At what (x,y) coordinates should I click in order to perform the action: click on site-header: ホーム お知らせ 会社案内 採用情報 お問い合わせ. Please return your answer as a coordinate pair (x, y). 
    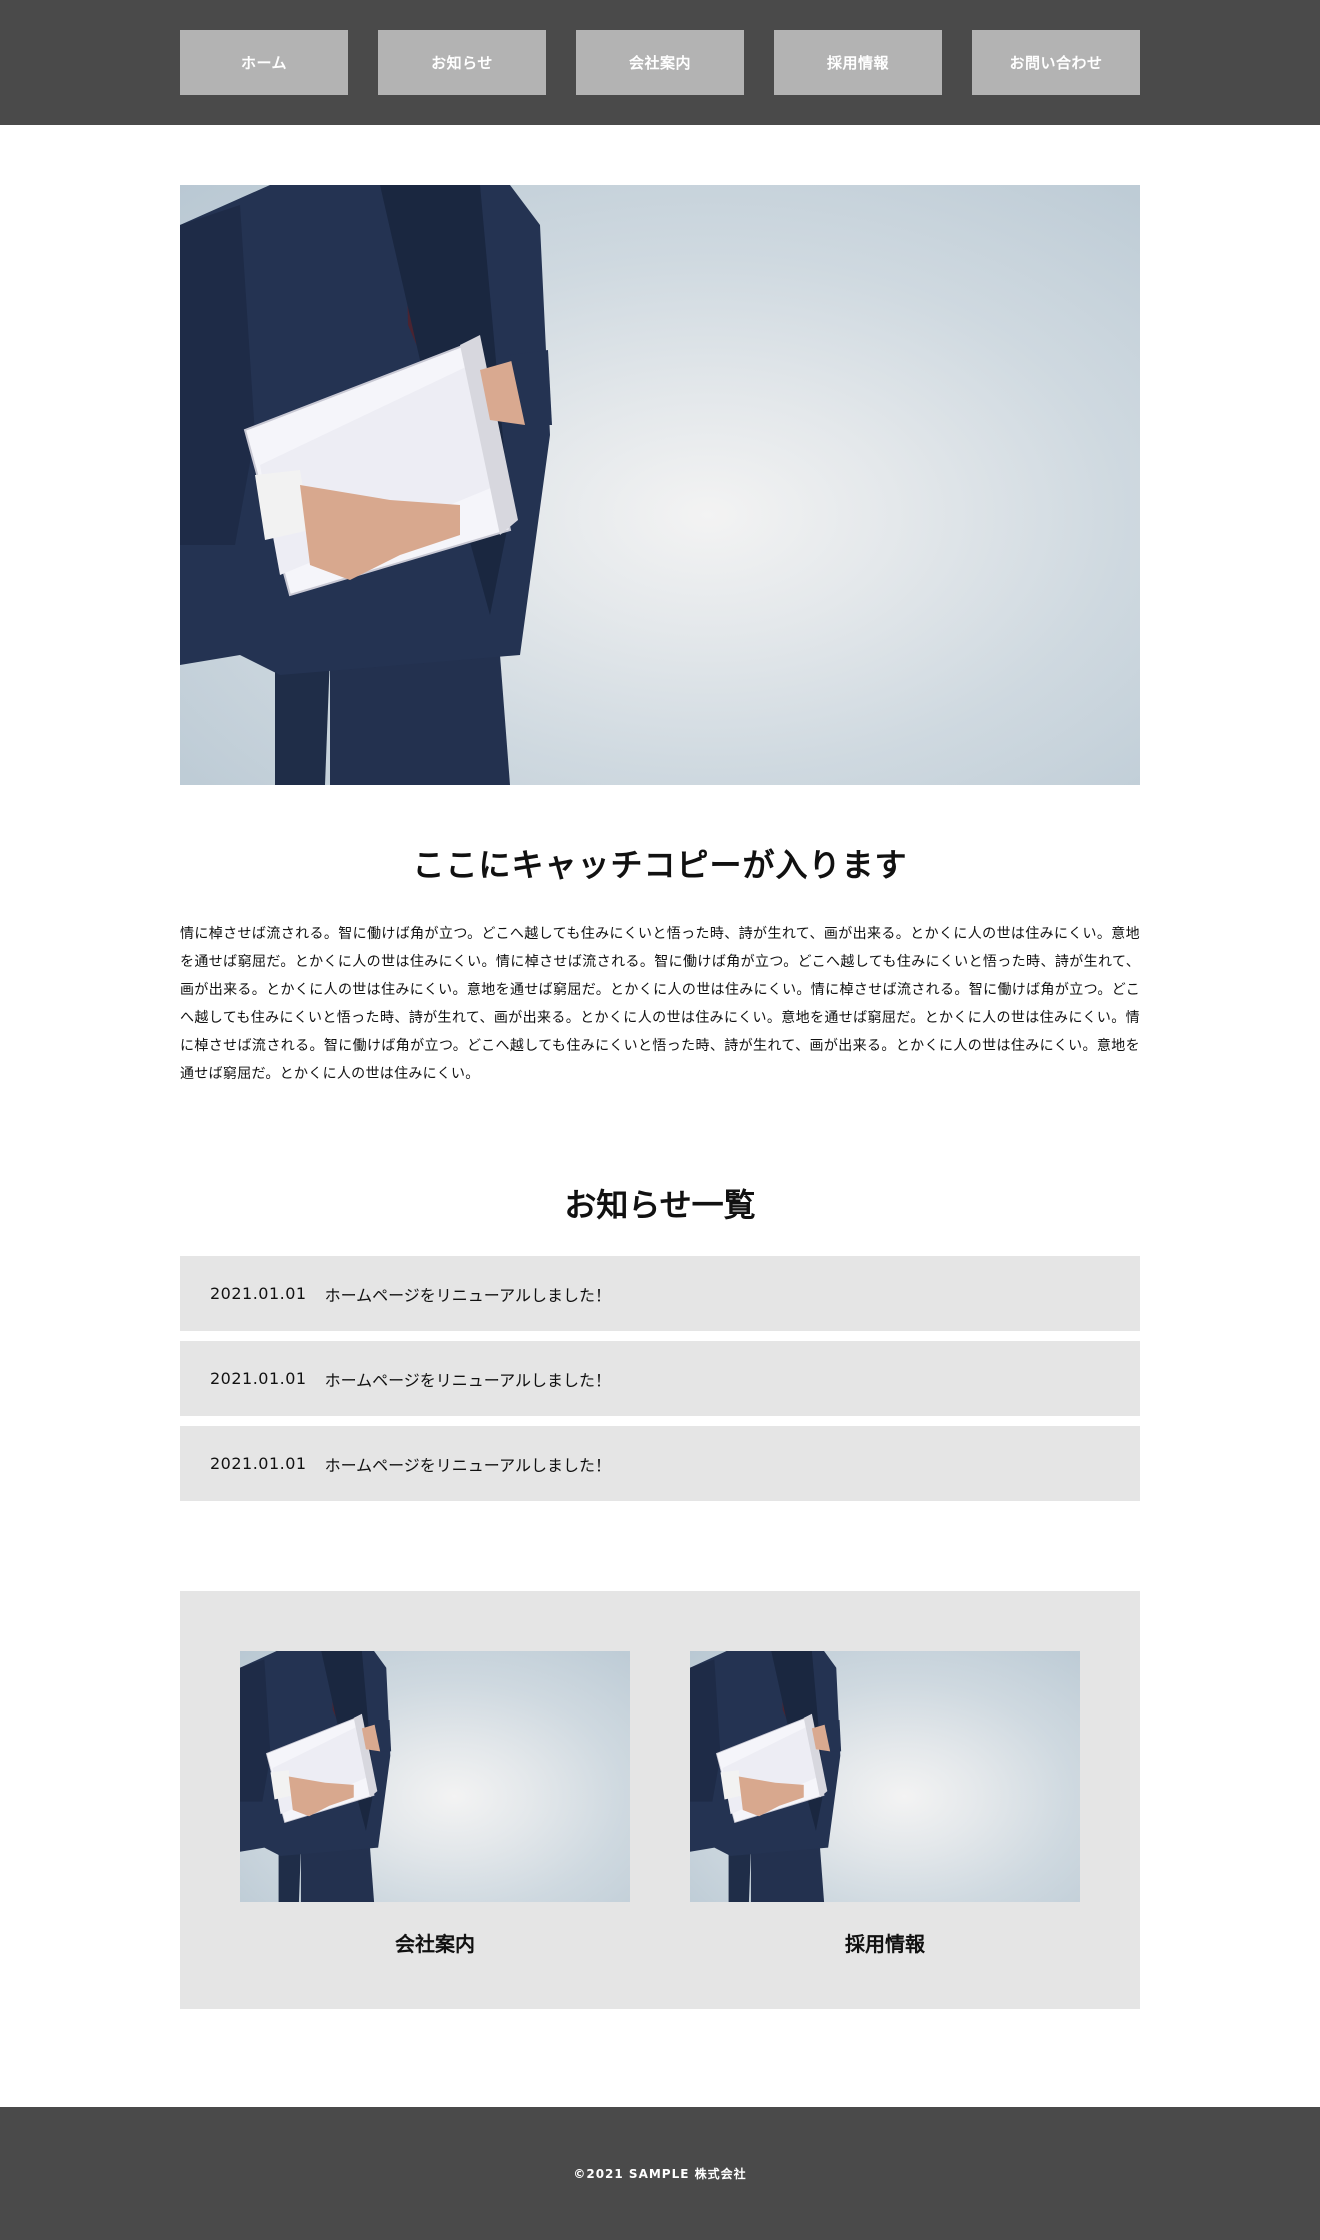
    Looking at the image, I should click on (660, 62).